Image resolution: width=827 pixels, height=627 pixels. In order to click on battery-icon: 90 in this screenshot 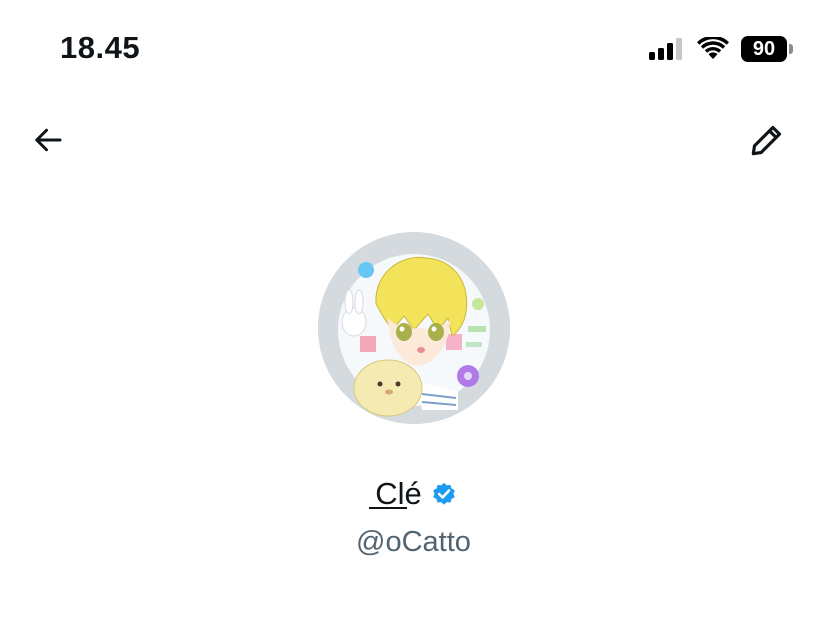, I will do `click(767, 49)`.